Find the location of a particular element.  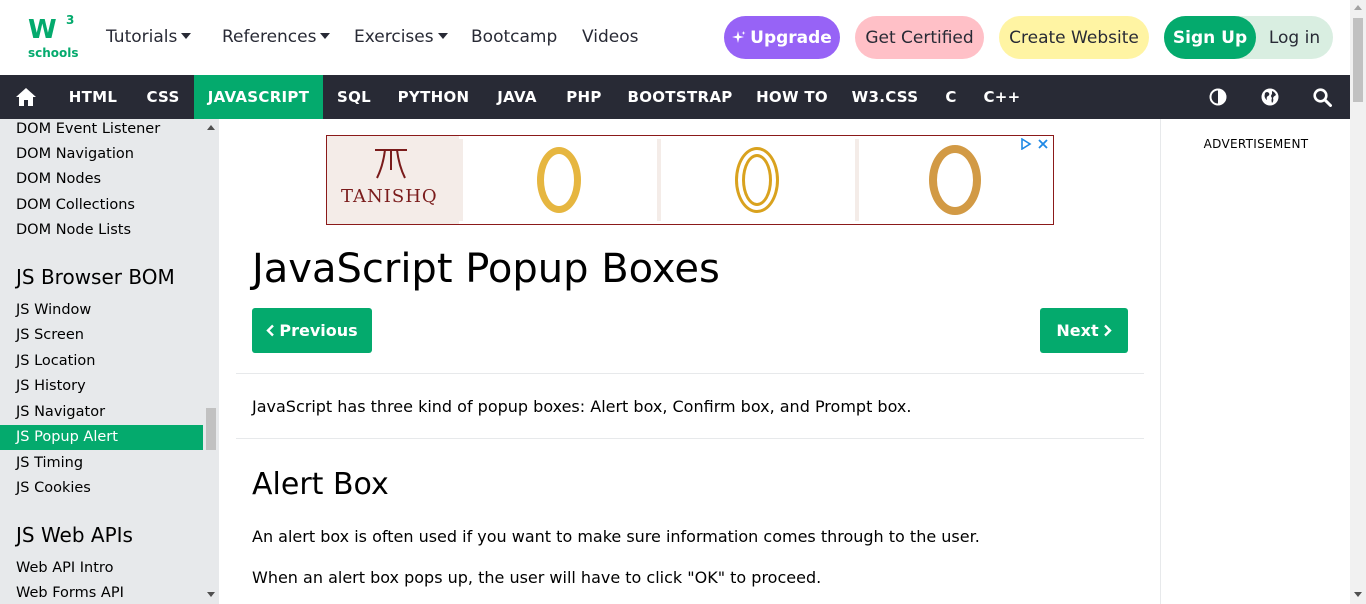

exercises-menu: Exercises is located at coordinates (401, 37).